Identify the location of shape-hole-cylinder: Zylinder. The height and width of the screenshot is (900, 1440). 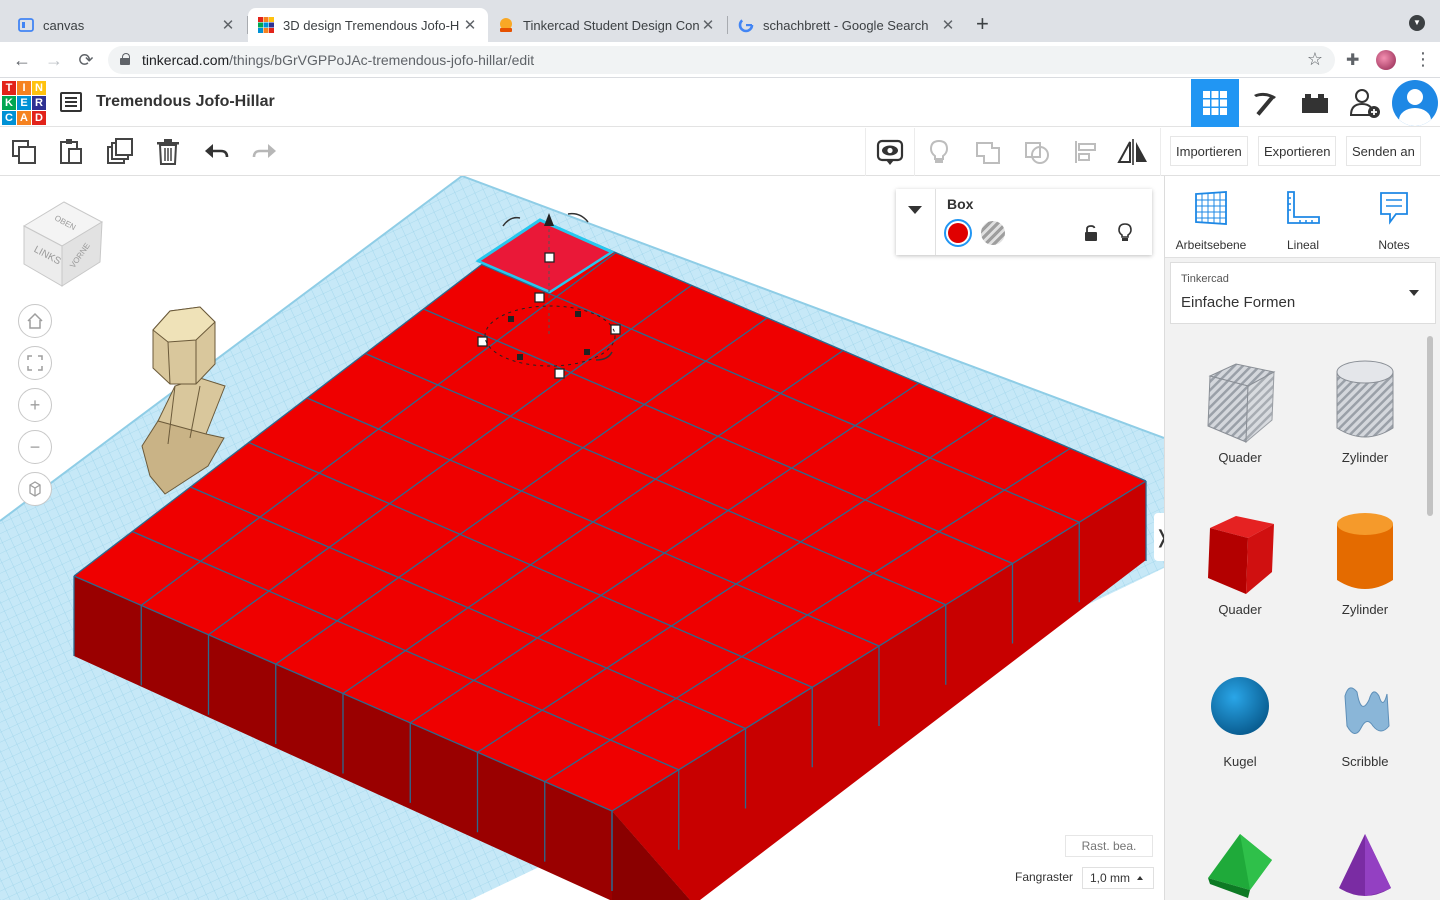
(1365, 426).